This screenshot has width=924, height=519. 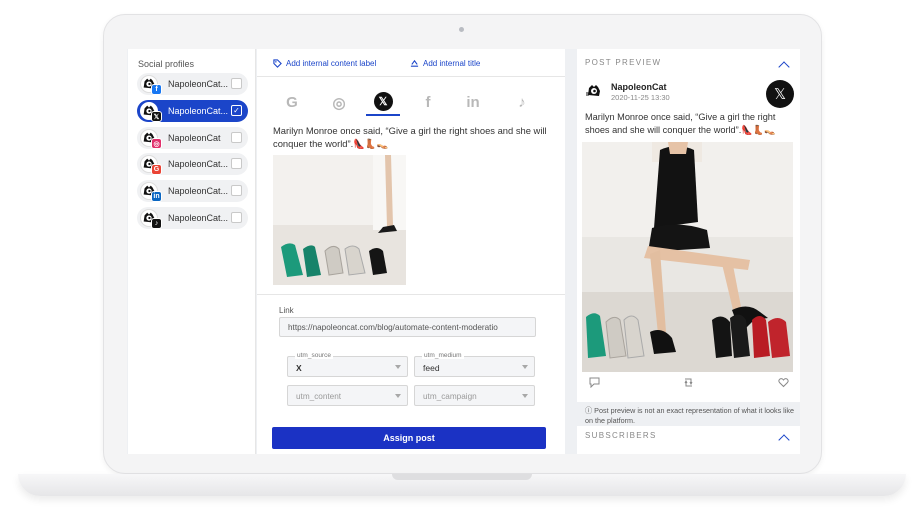 I want to click on tag-icon, so click(x=277, y=63).